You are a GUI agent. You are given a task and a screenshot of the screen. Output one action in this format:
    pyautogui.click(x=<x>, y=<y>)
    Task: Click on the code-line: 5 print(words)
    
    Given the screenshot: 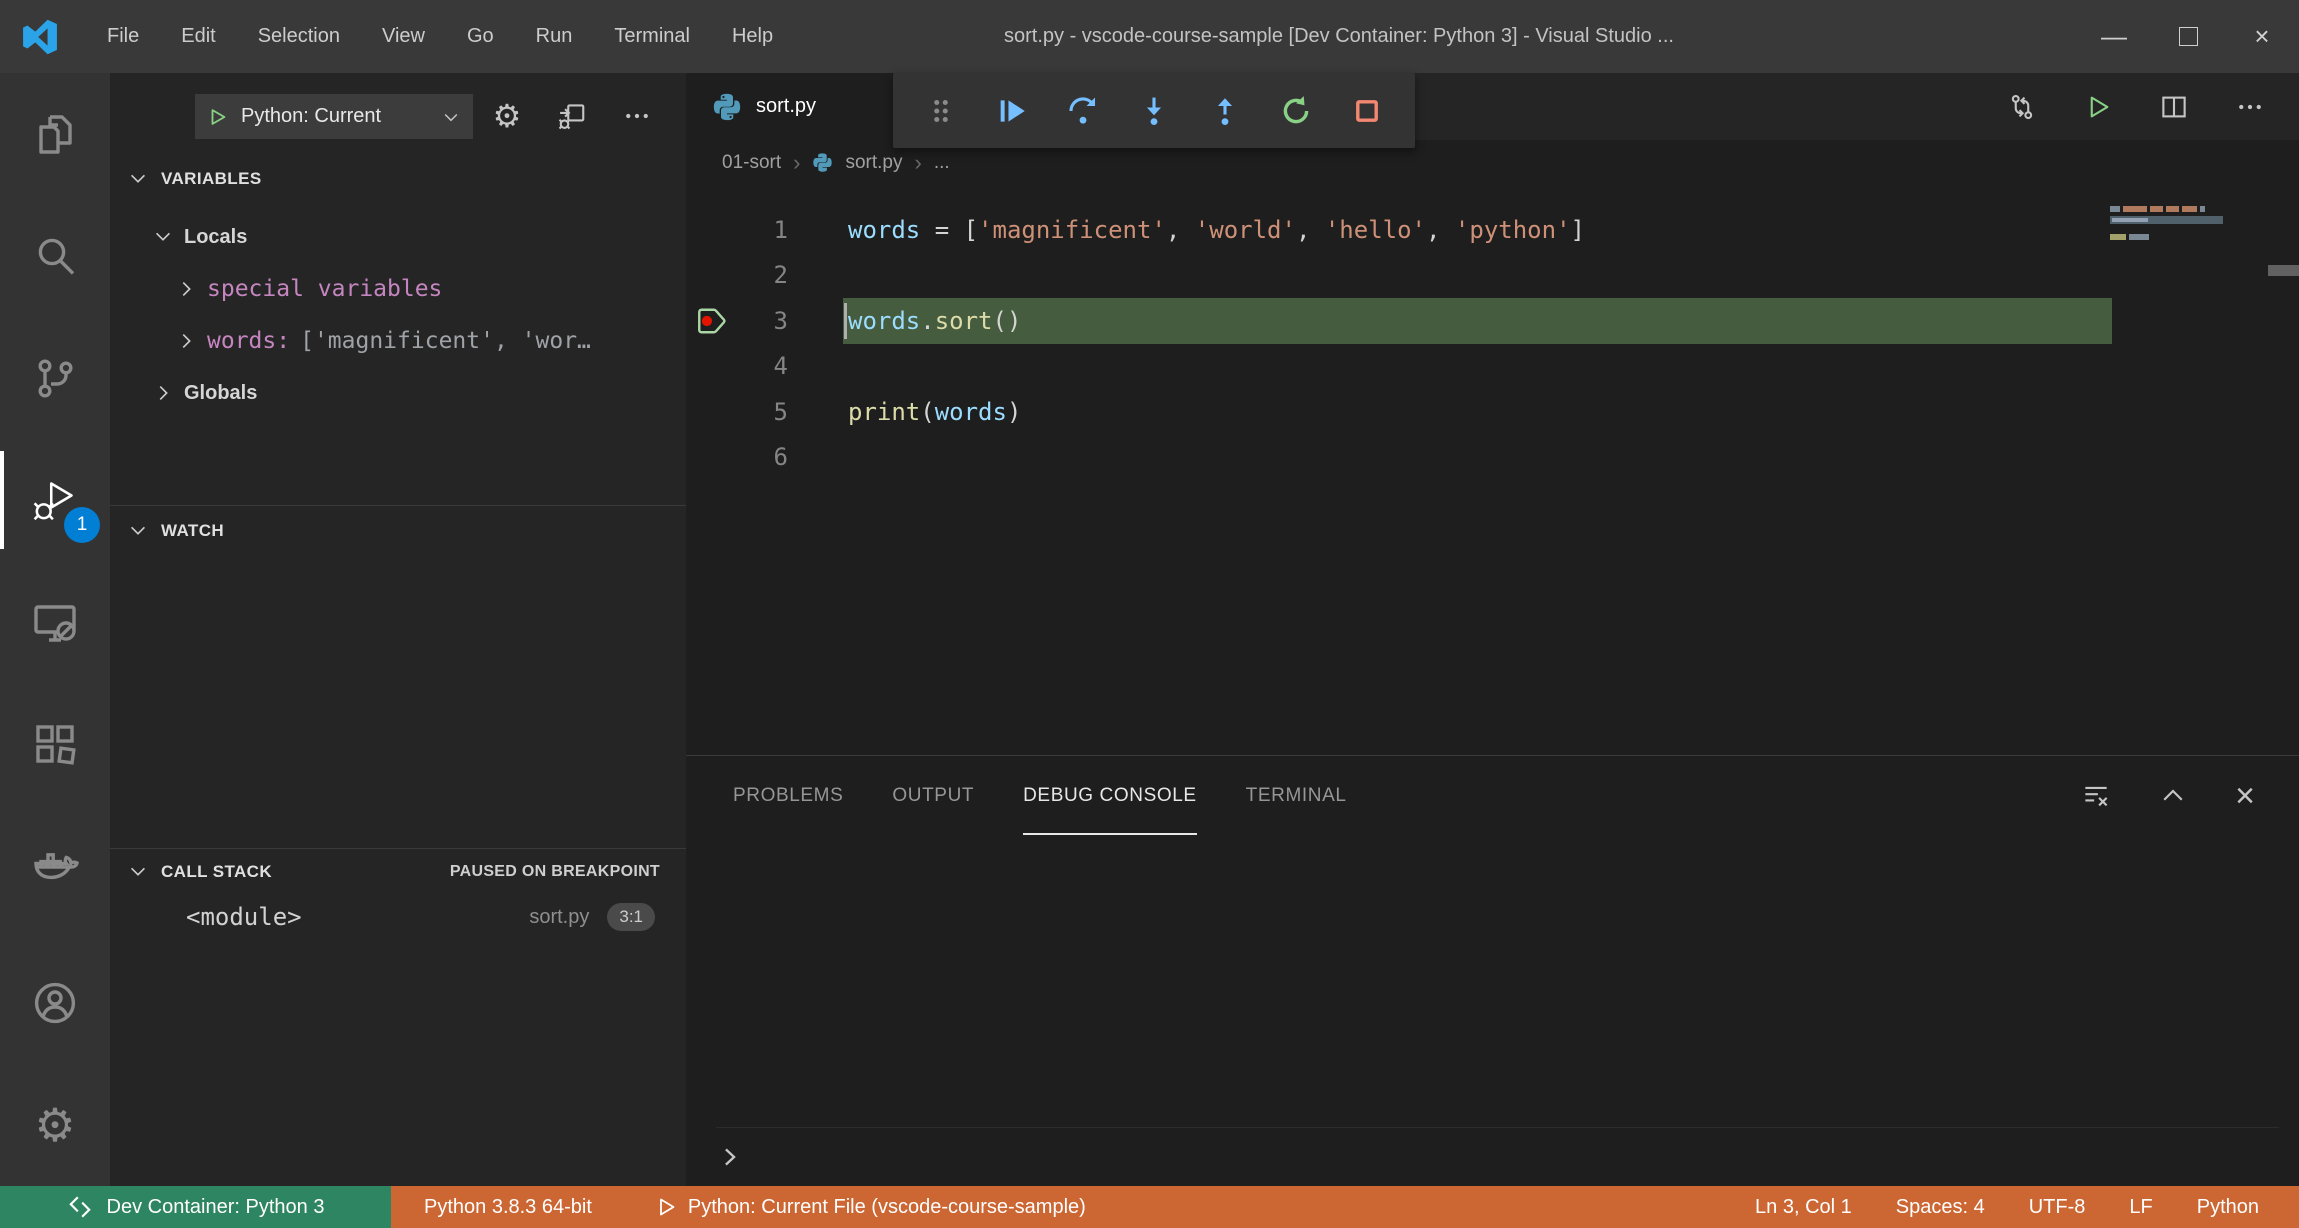 What is the action you would take?
    pyautogui.click(x=1492, y=412)
    